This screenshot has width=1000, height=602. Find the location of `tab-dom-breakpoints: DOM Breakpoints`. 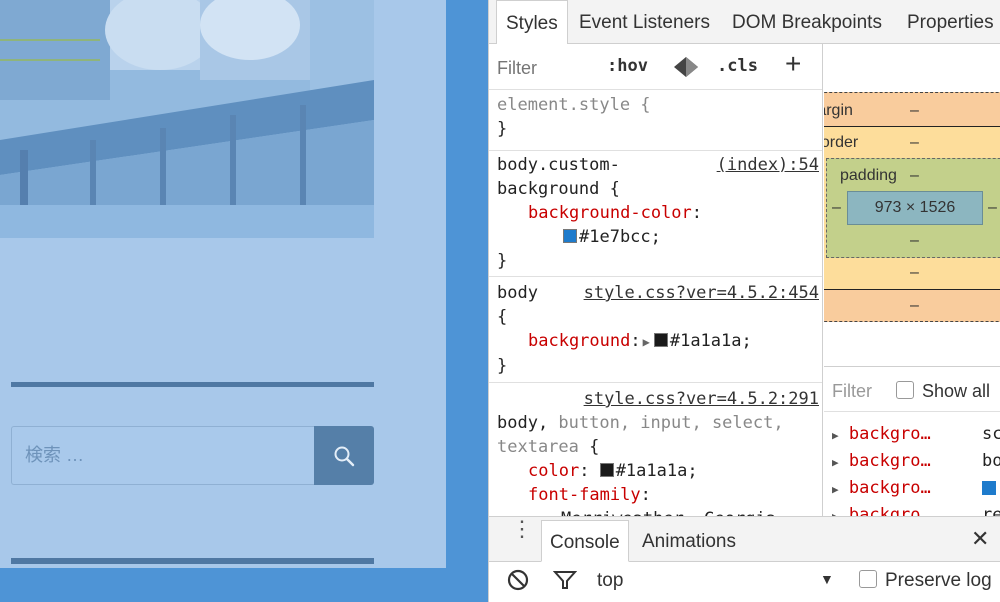

tab-dom-breakpoints: DOM Breakpoints is located at coordinates (807, 22).